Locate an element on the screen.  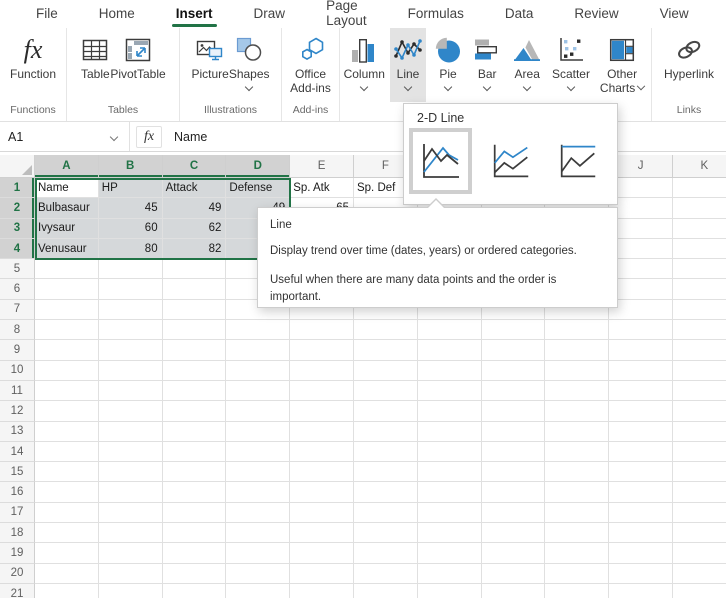
column-header-E: E is located at coordinates (322, 166).